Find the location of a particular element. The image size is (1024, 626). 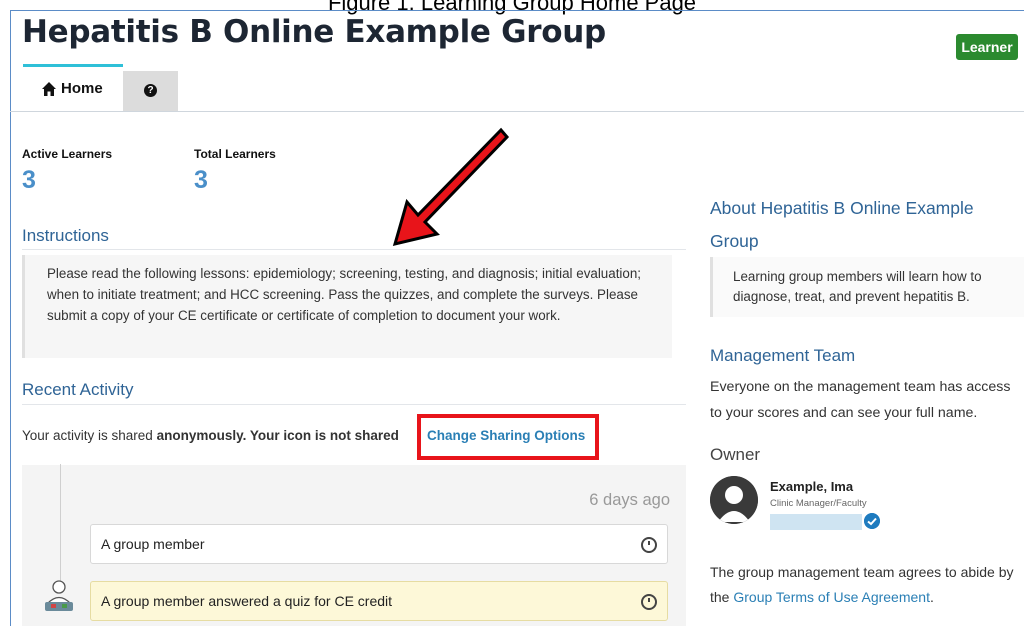

owner-role: Clinic Manager/Faculty is located at coordinates (818, 503).